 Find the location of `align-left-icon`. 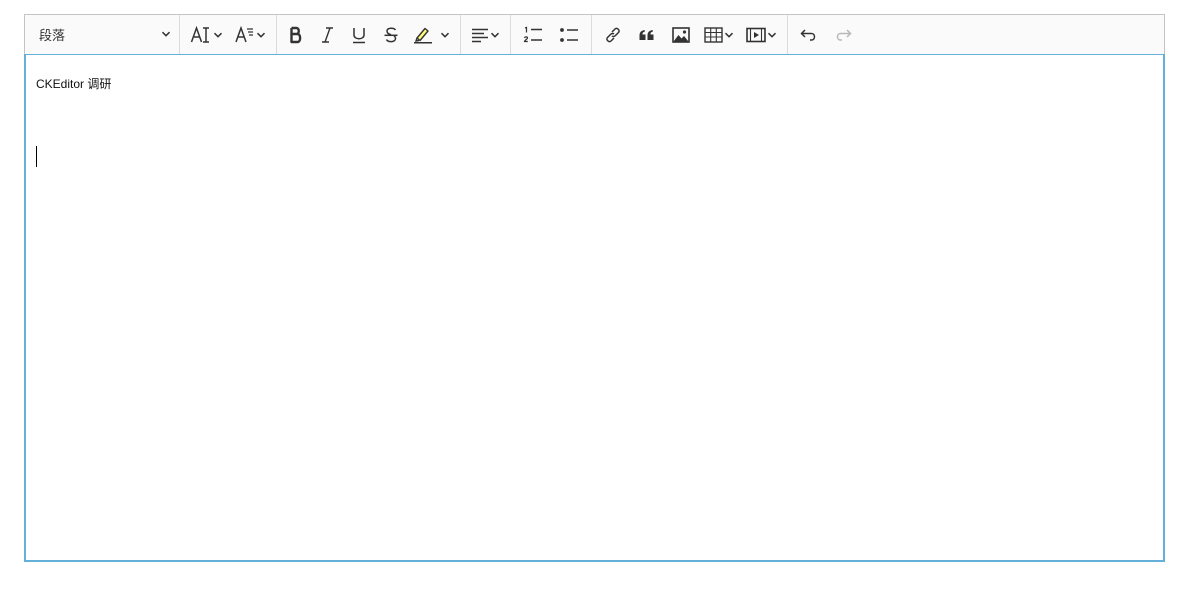

align-left-icon is located at coordinates (480, 35).